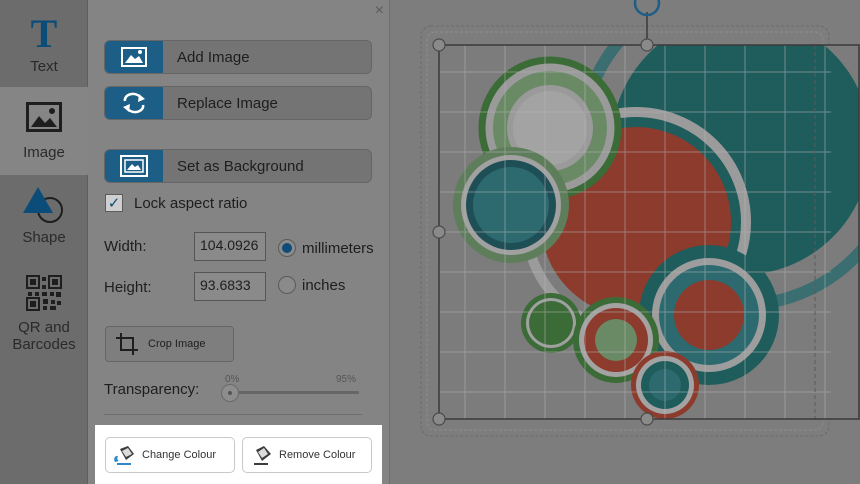  I want to click on replace-image-label: Replace Image, so click(227, 103).